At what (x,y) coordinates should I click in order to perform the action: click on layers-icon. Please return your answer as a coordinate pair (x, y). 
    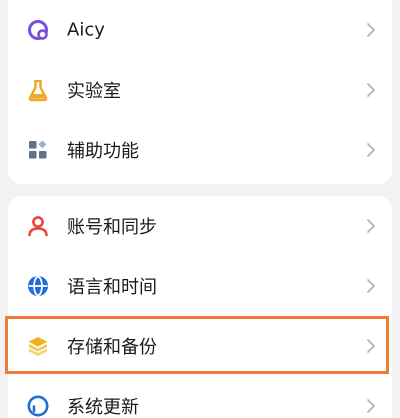
    Looking at the image, I should click on (38, 346).